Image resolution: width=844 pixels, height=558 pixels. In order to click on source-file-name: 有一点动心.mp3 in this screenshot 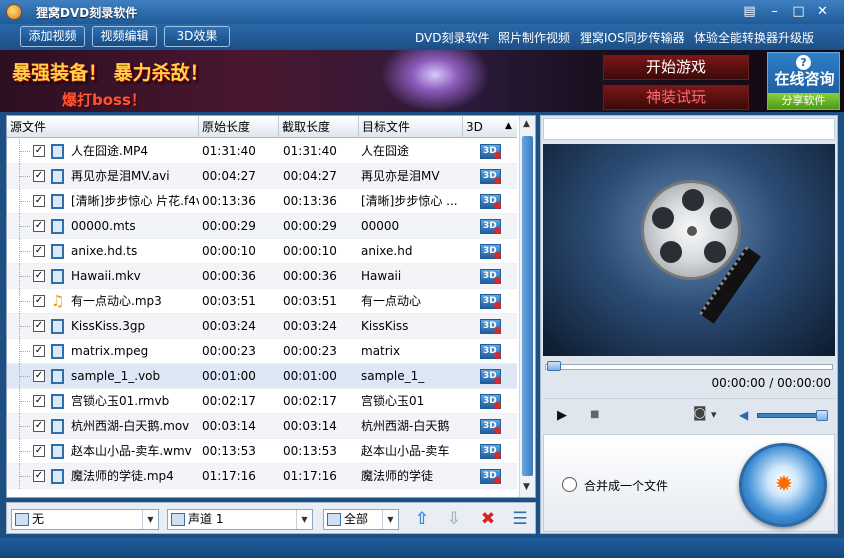, I will do `click(116, 301)`.